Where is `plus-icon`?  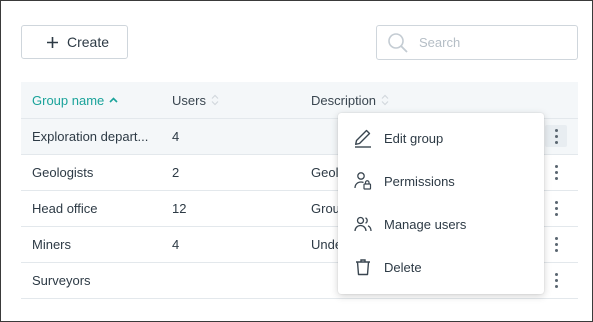
plus-icon is located at coordinates (52, 42).